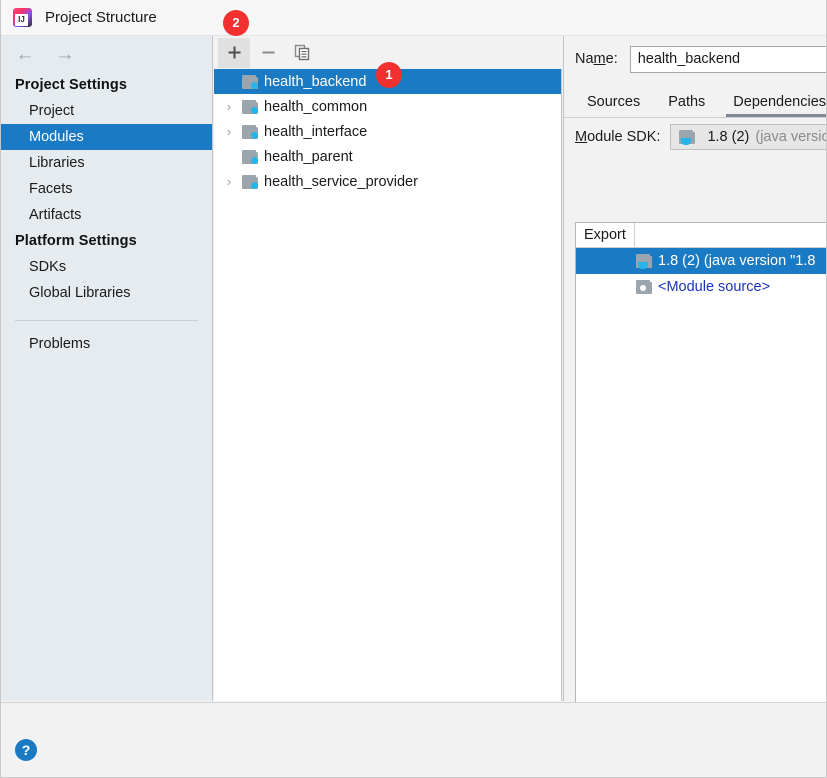  Describe the element at coordinates (387, 106) in the screenshot. I see `module-health-common: › health_common` at that location.